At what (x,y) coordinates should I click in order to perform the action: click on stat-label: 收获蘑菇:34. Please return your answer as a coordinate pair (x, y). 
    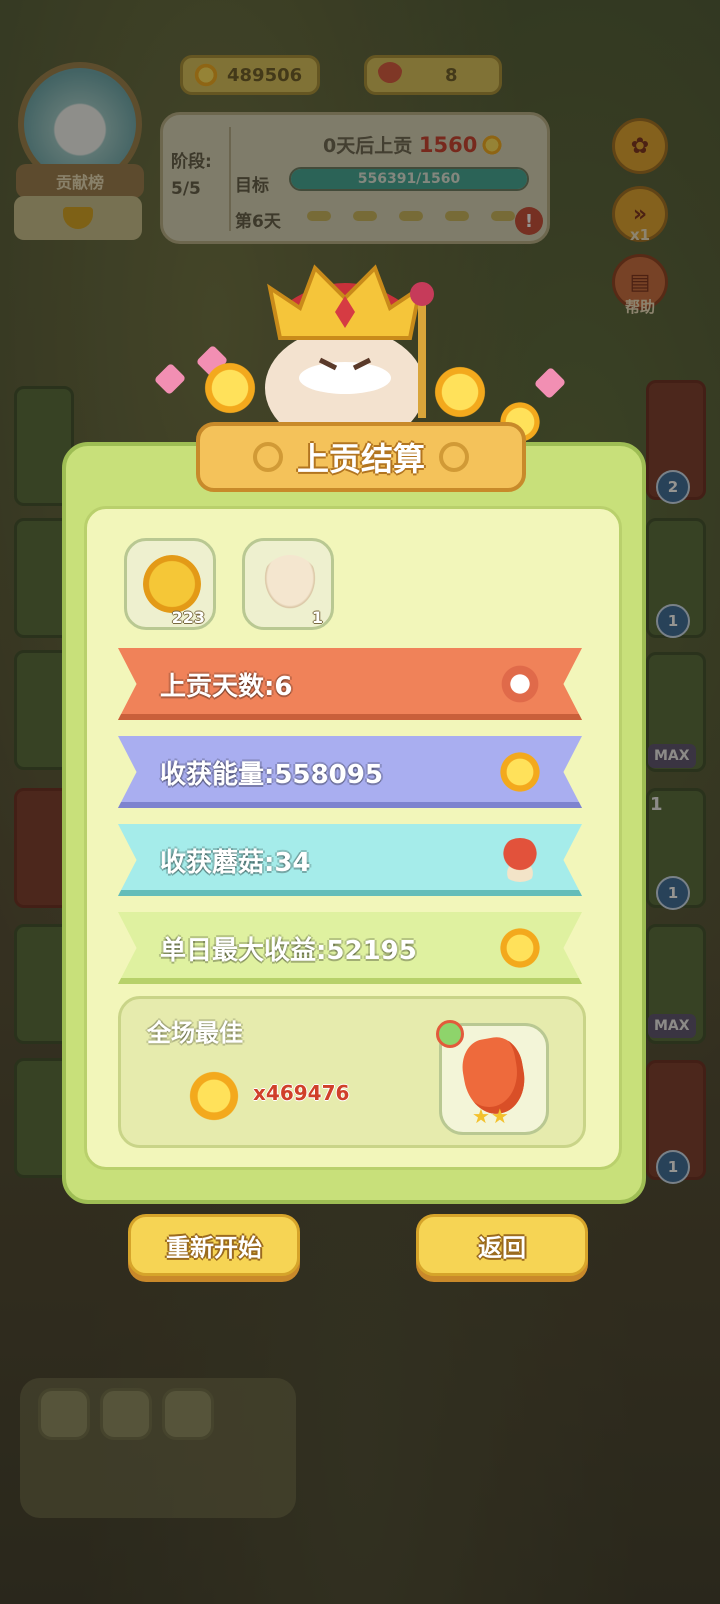
    Looking at the image, I should click on (235, 862).